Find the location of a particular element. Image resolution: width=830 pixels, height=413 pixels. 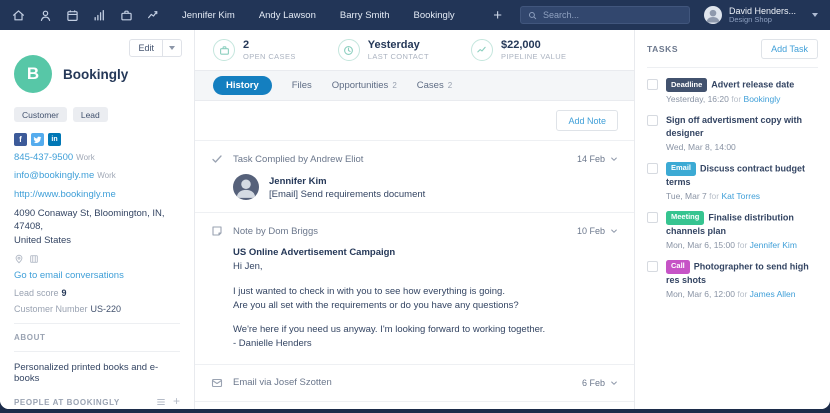

edit-contact-button: Edit is located at coordinates (155, 48).